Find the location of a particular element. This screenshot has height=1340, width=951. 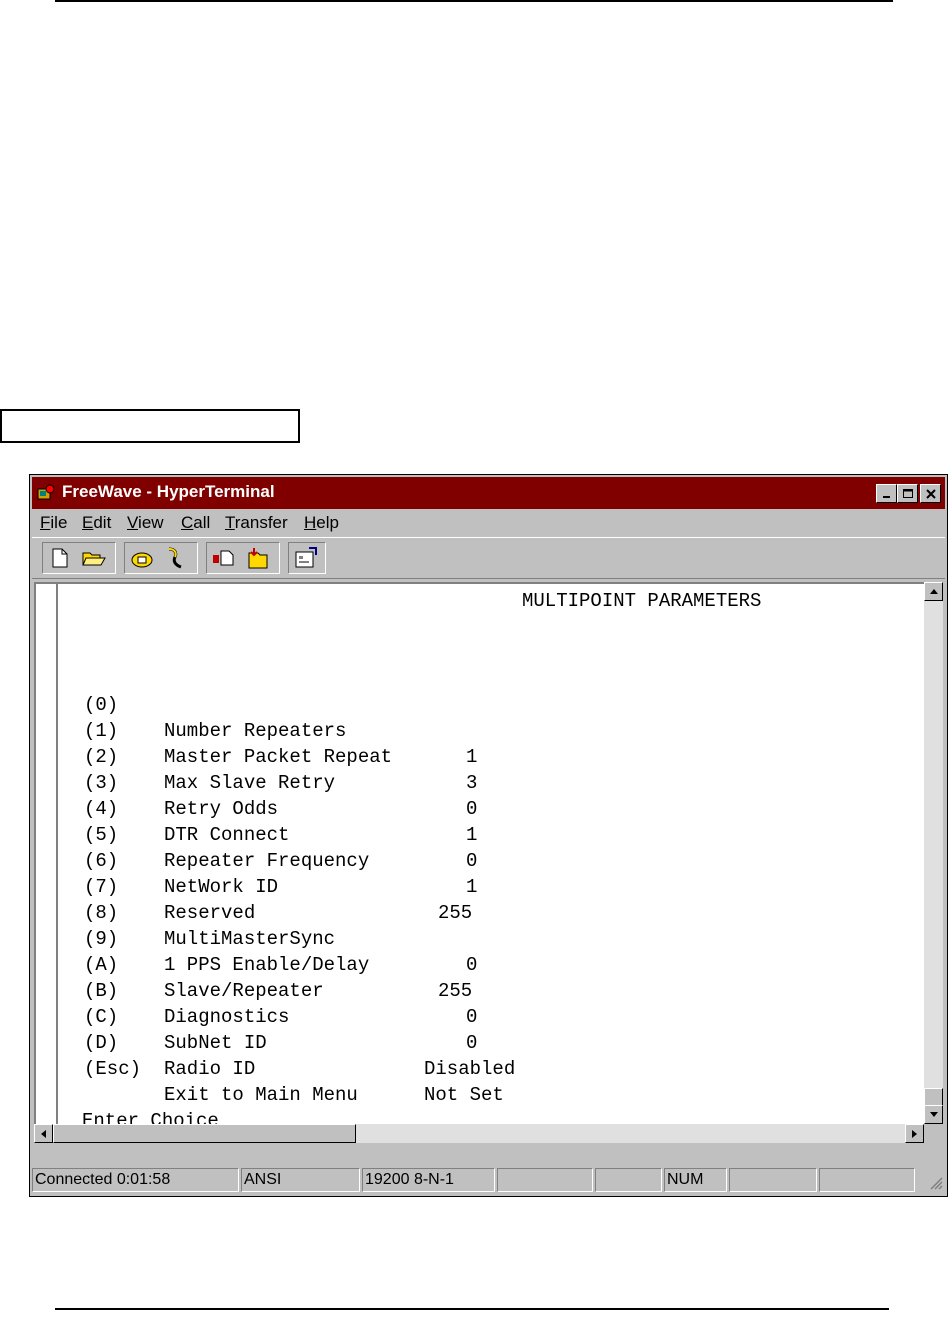

status-connected: Connected 0:01:58 is located at coordinates (135, 1180).